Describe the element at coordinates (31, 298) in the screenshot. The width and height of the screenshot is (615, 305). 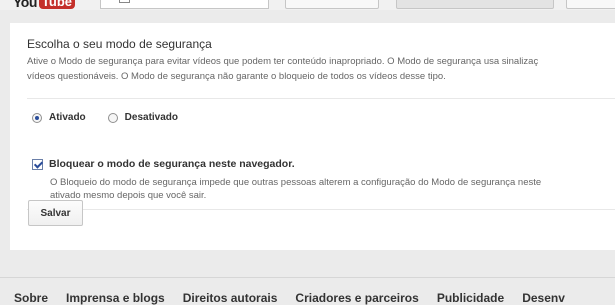
I see `footer-link-about: Sobre` at that location.